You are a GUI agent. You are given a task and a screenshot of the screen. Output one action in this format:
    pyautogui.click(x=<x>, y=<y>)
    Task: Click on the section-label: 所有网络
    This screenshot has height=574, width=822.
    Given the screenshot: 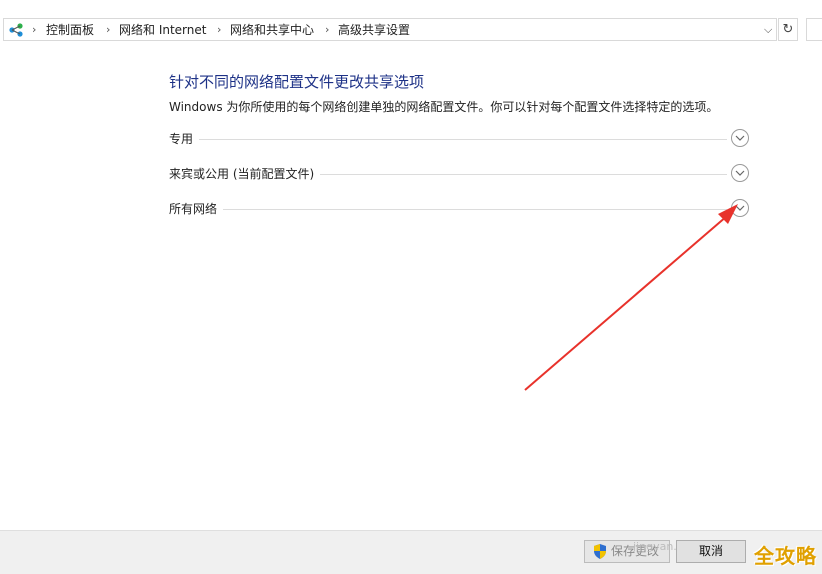 What is the action you would take?
    pyautogui.click(x=196, y=209)
    